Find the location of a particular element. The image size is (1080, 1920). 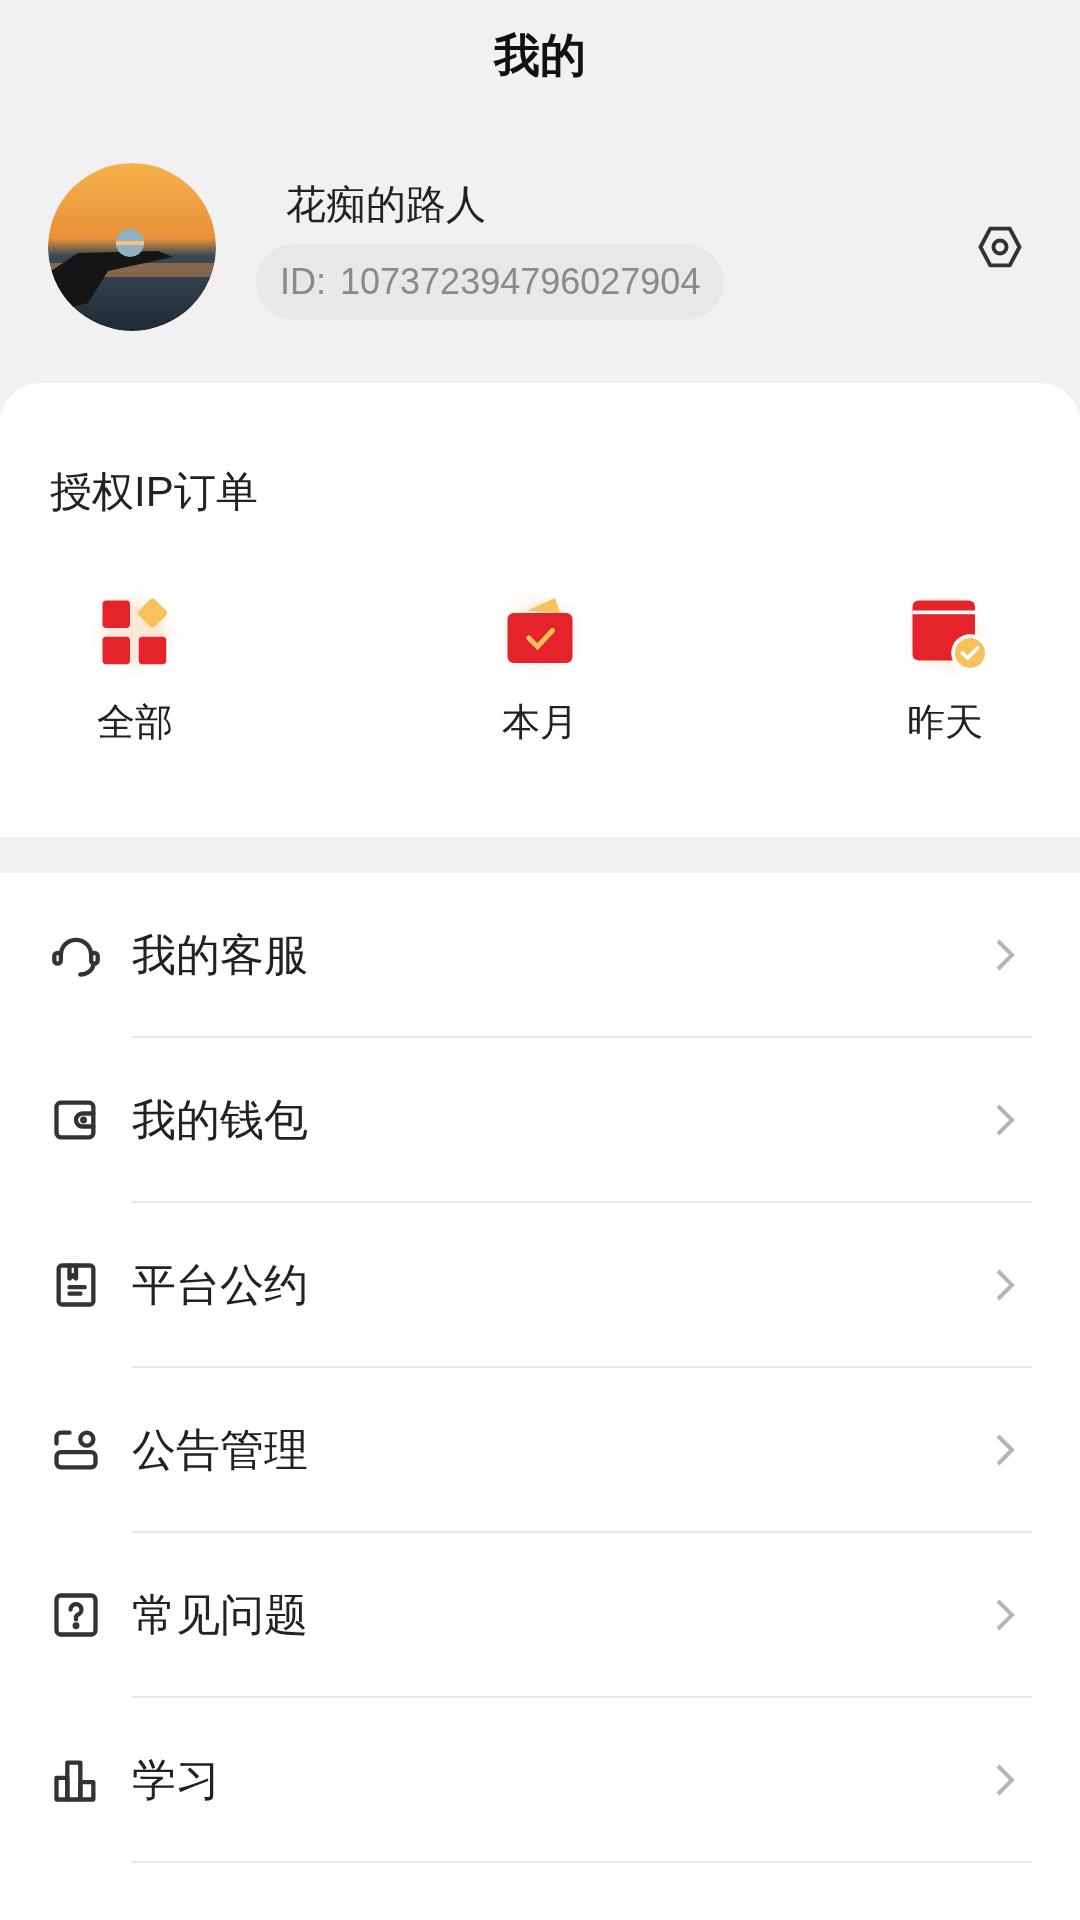

order-filter: 本月 is located at coordinates (540, 662).